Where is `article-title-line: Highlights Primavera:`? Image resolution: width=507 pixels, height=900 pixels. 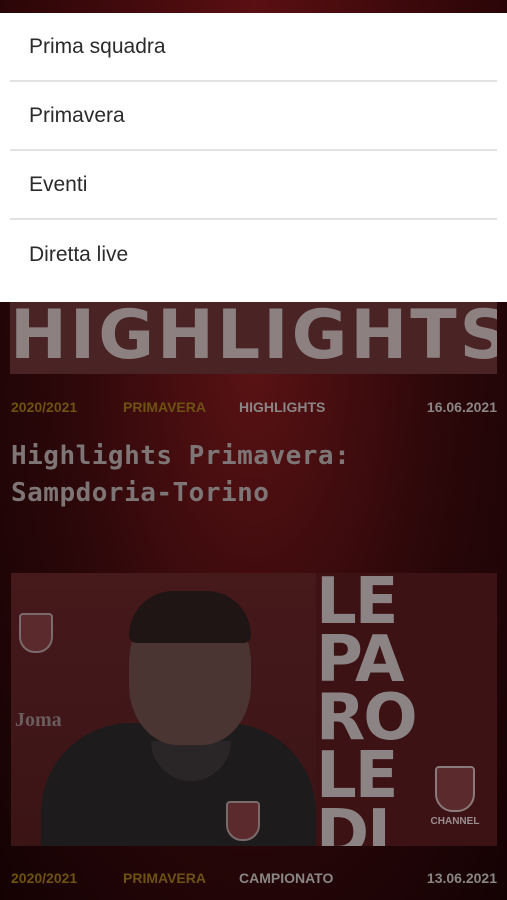
article-title-line: Highlights Primavera: is located at coordinates (181, 456).